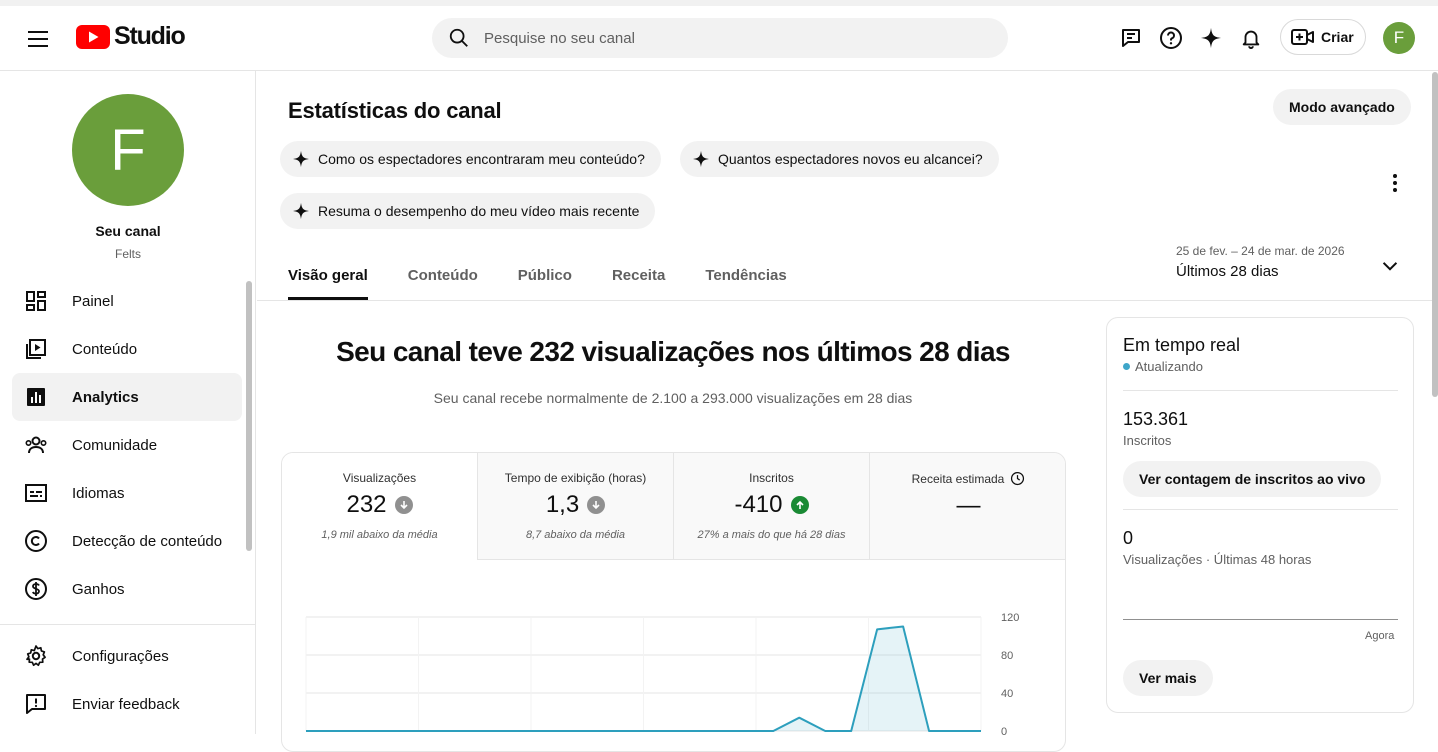 The image size is (1438, 752). I want to click on sidebar-item-conteudo: Conteúdo, so click(127, 349).